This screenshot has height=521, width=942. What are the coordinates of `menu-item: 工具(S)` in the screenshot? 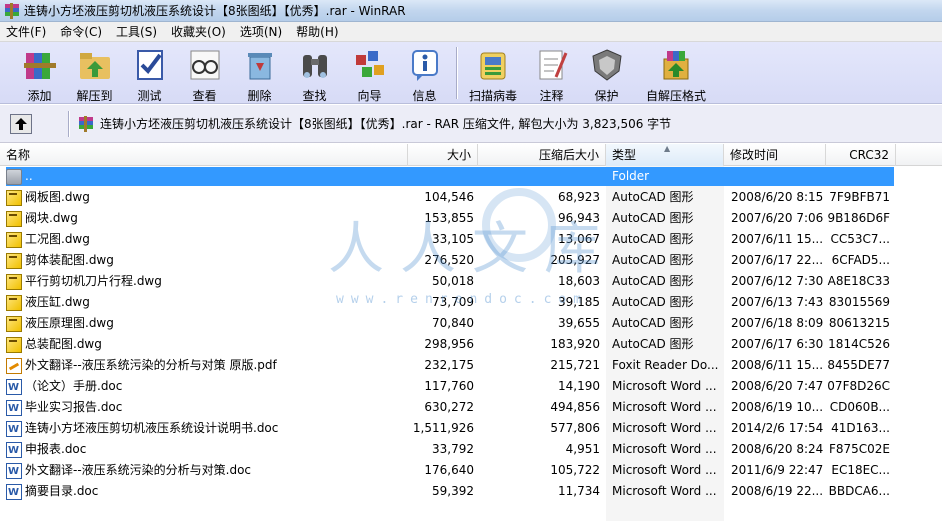 It's located at (137, 31).